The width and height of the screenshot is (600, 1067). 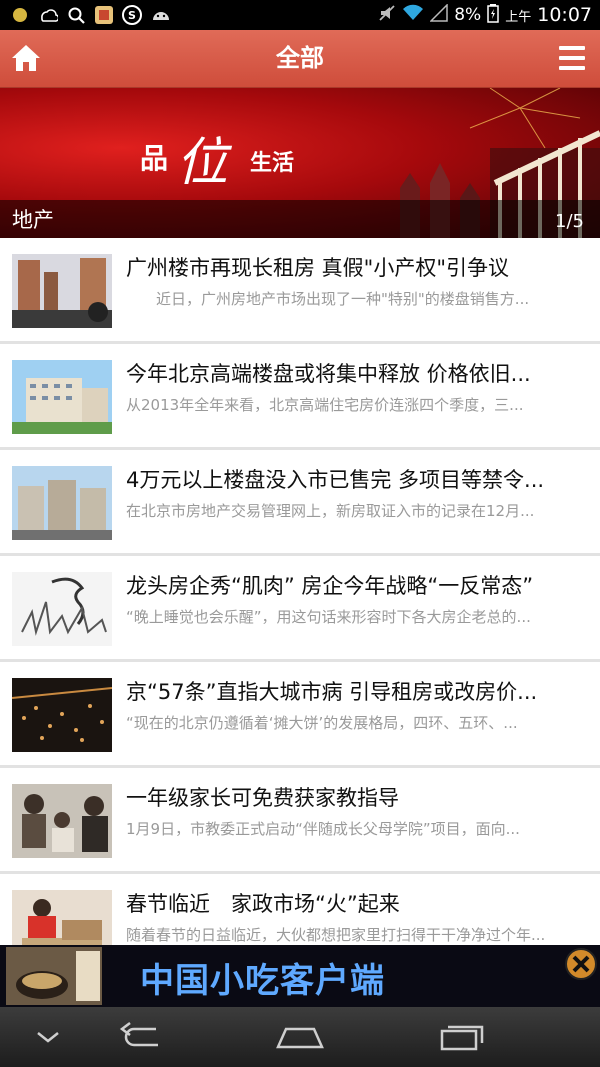 What do you see at coordinates (387, 15) in the screenshot?
I see `mute-icon` at bounding box center [387, 15].